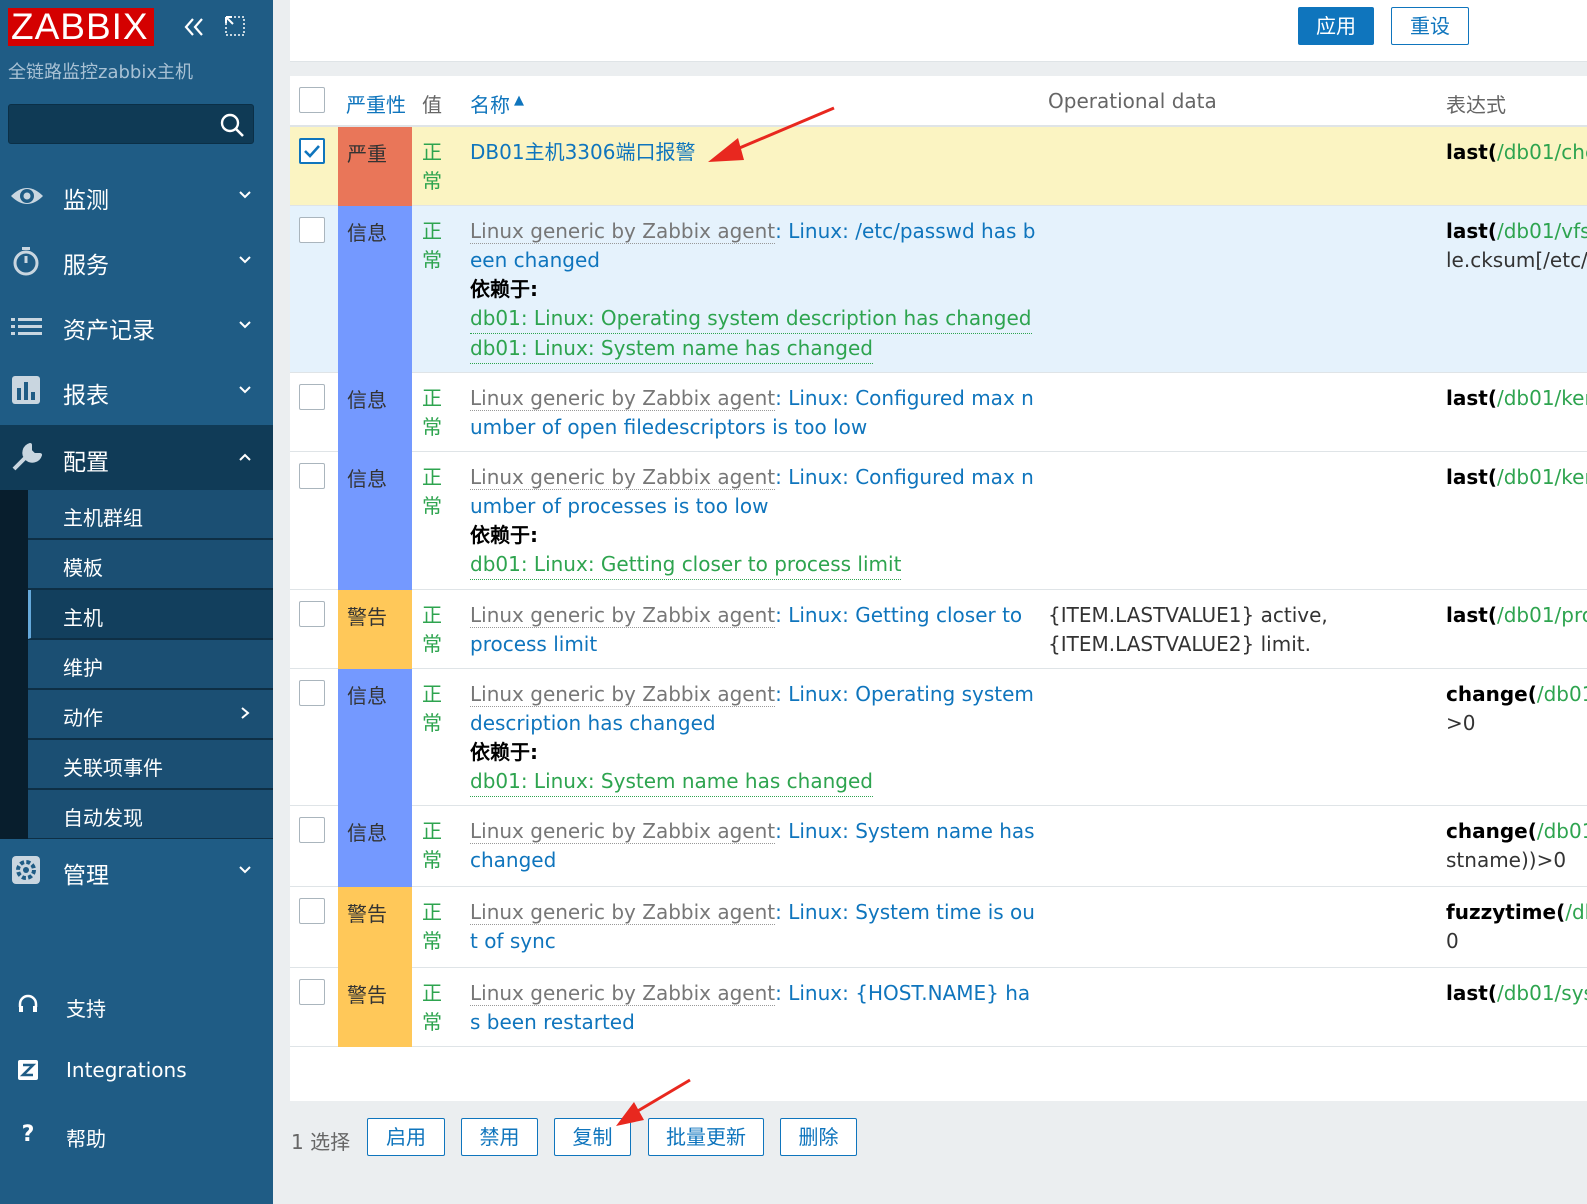 This screenshot has width=1587, height=1204. What do you see at coordinates (136, 390) in the screenshot?
I see `menu-reports: 报表` at bounding box center [136, 390].